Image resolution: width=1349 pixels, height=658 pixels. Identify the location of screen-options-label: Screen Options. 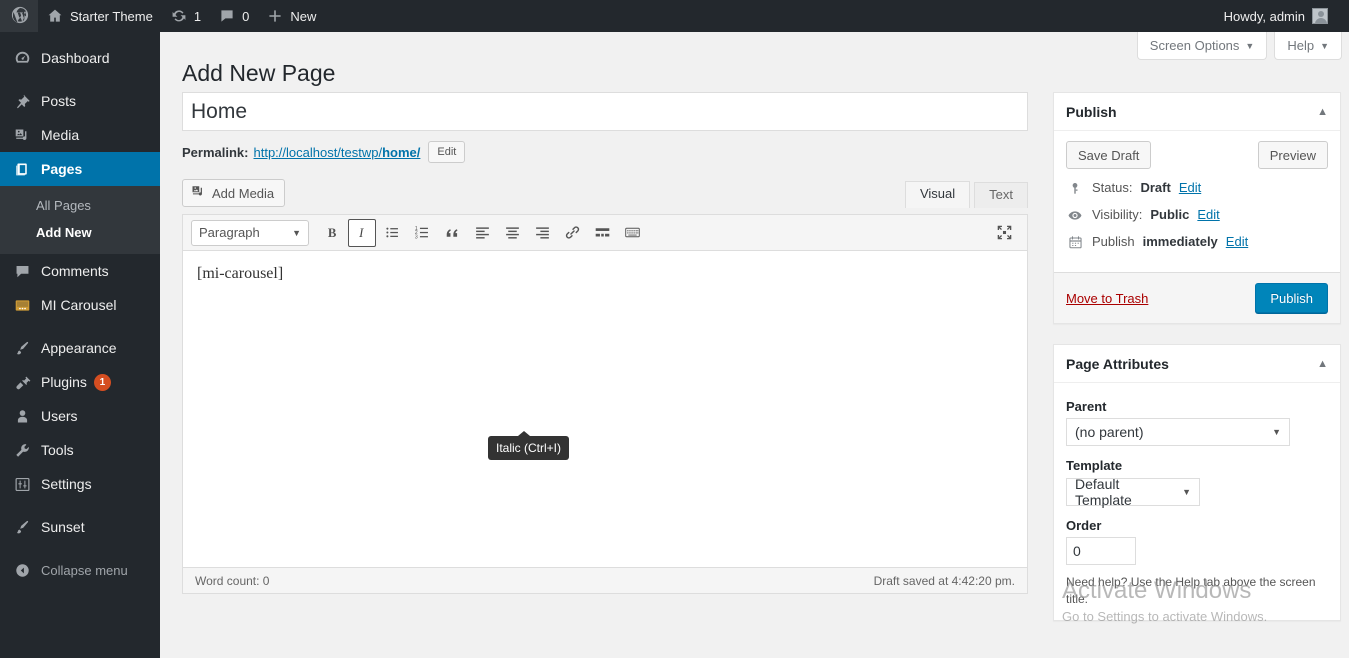
(1194, 45).